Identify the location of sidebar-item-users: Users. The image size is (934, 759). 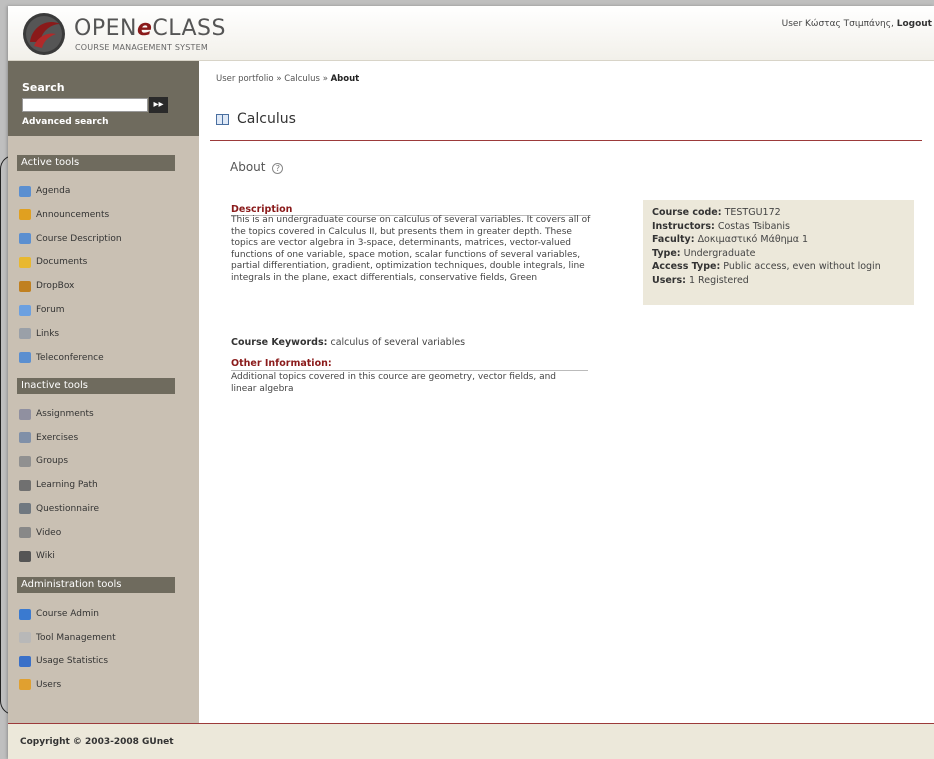
(40, 685).